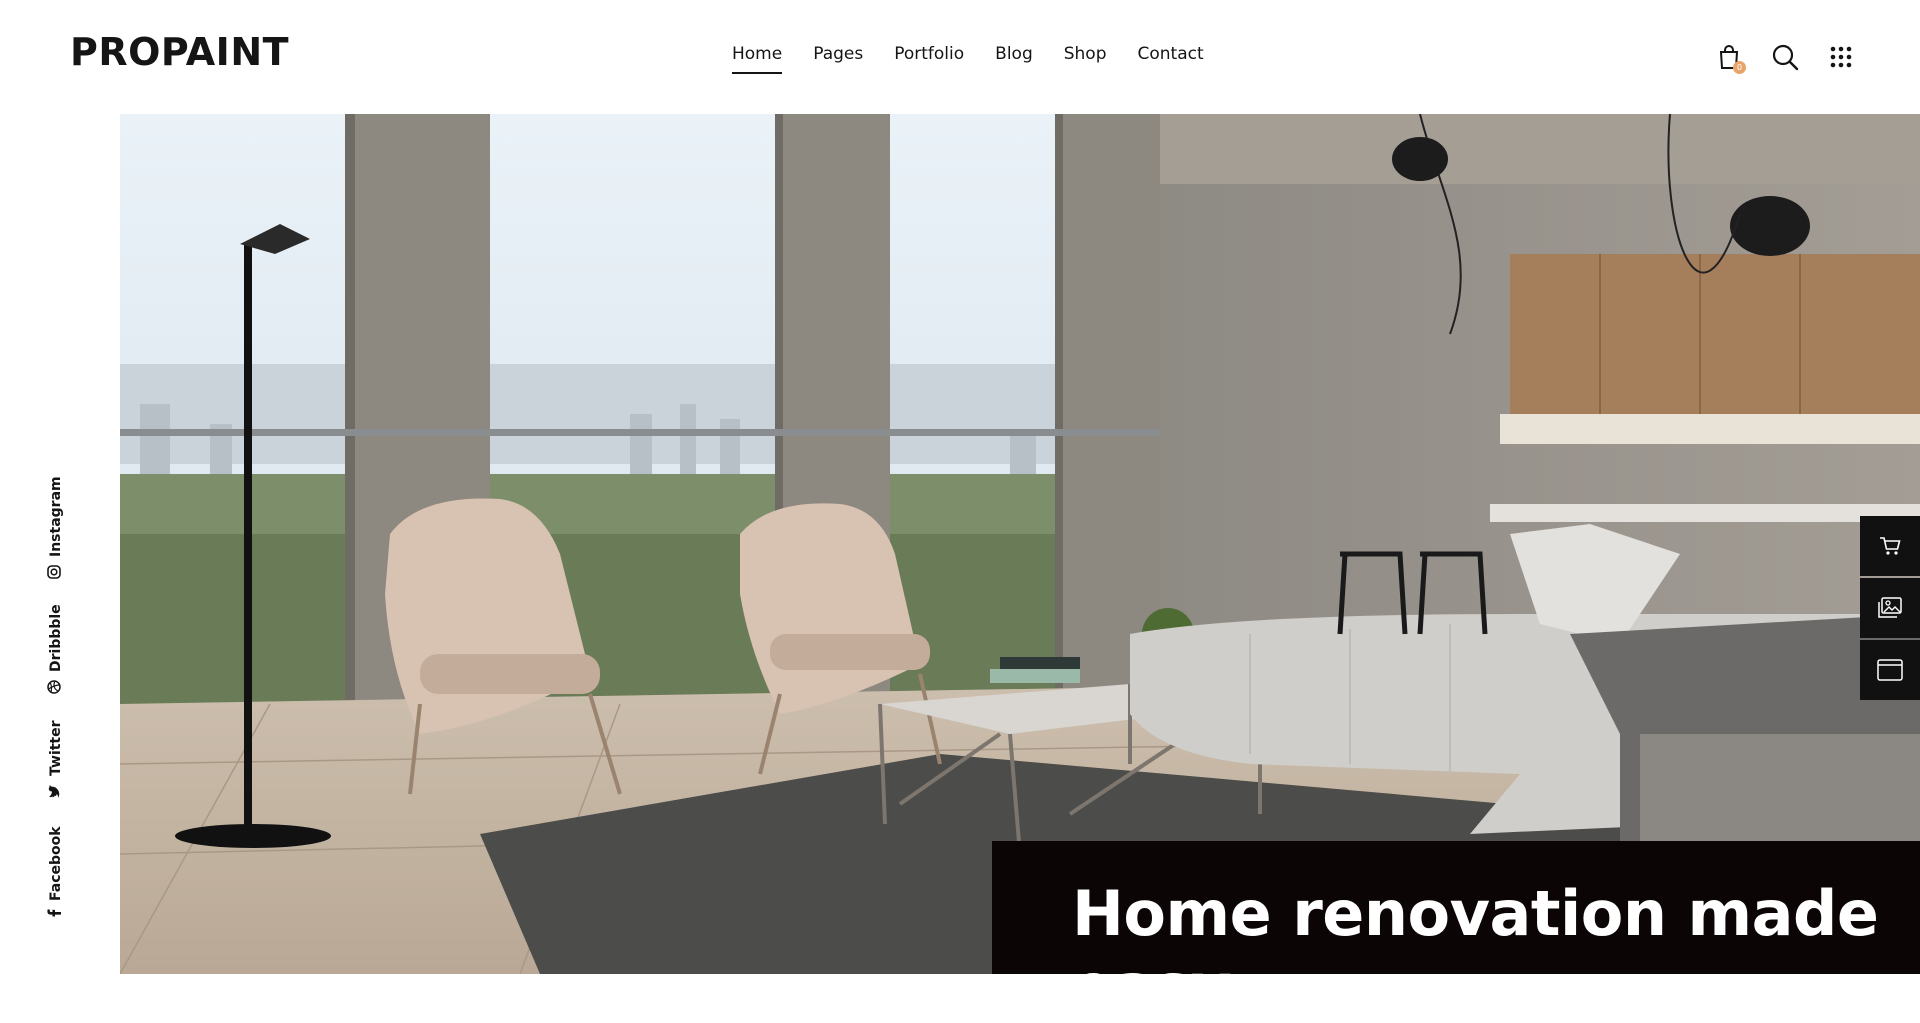  I want to click on social-instagram: Instagram, so click(56, 527).